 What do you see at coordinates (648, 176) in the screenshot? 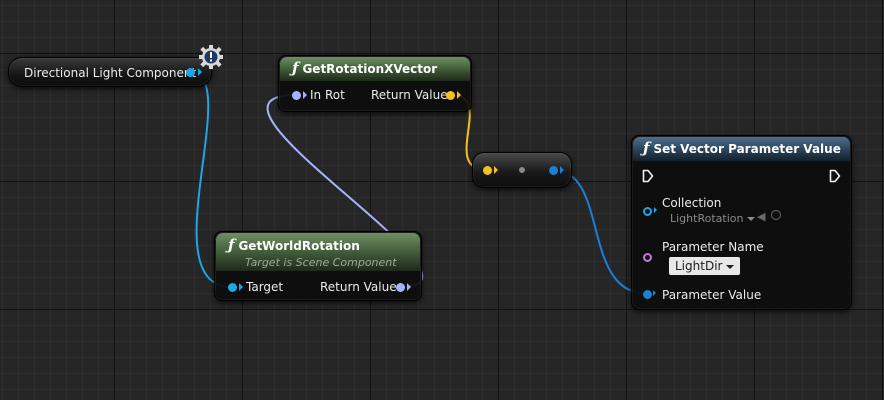
I see `exec-input-pin-icon` at bounding box center [648, 176].